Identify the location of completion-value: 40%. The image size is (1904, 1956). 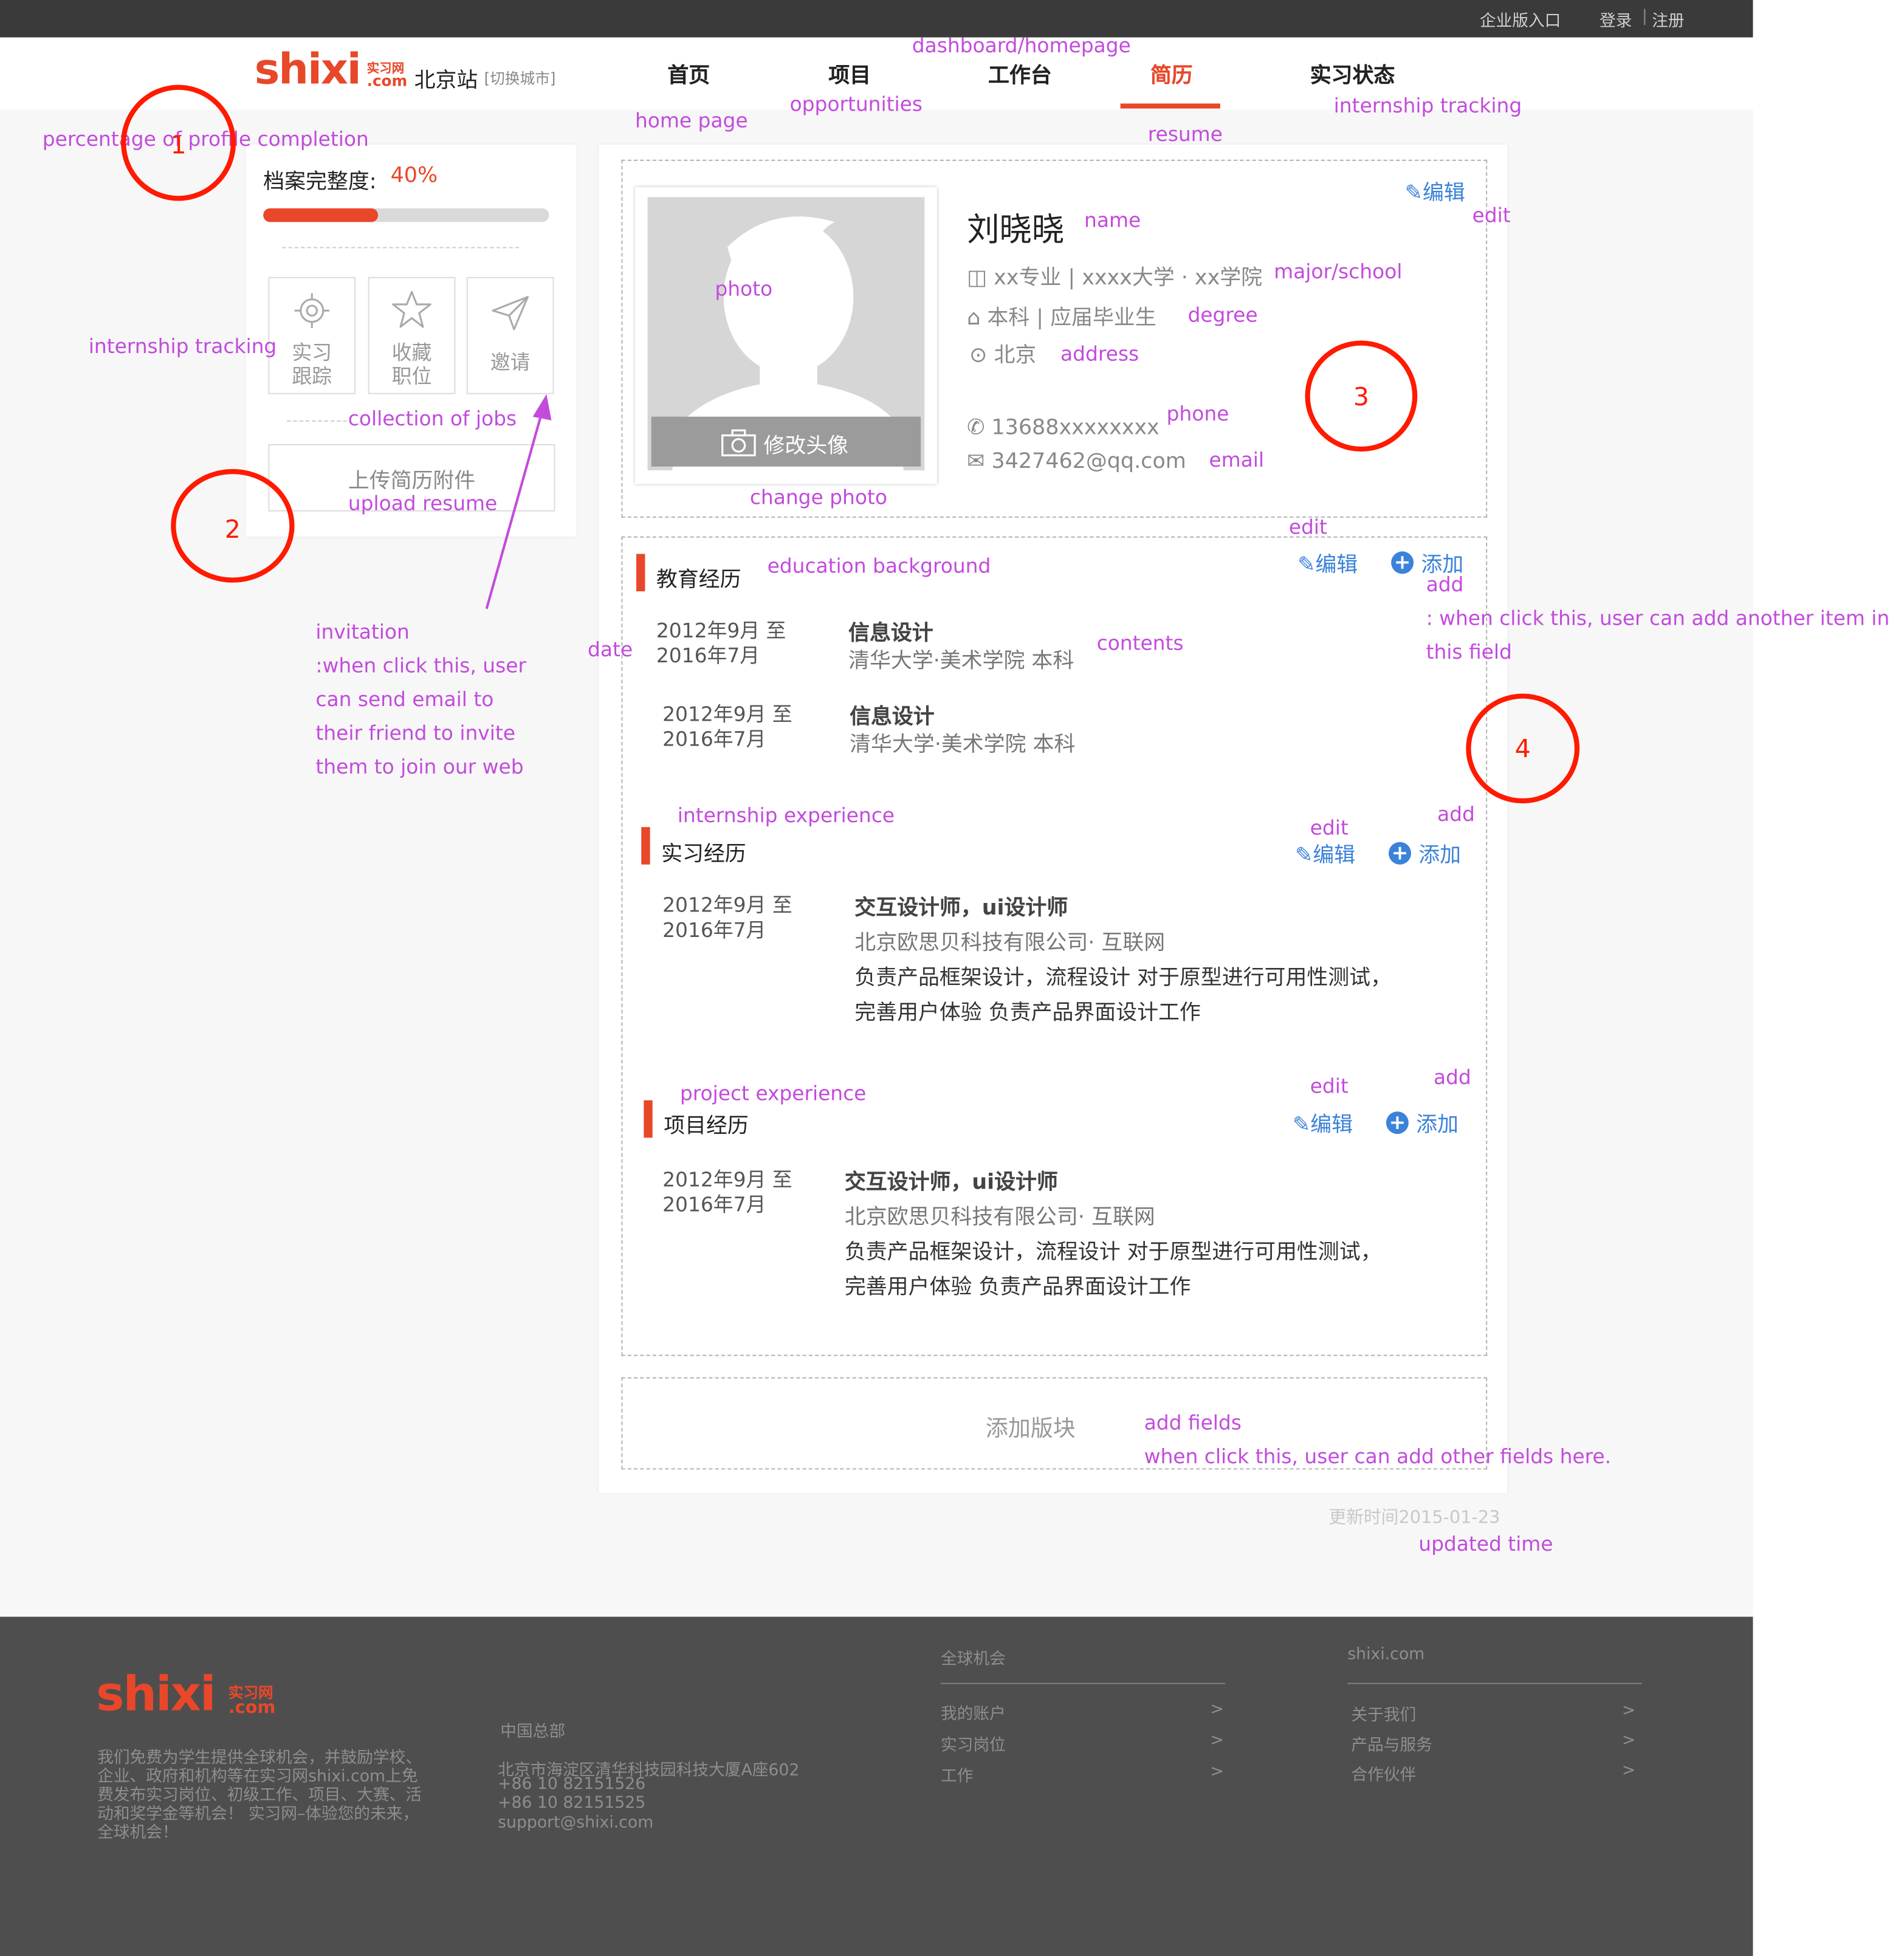
(414, 176).